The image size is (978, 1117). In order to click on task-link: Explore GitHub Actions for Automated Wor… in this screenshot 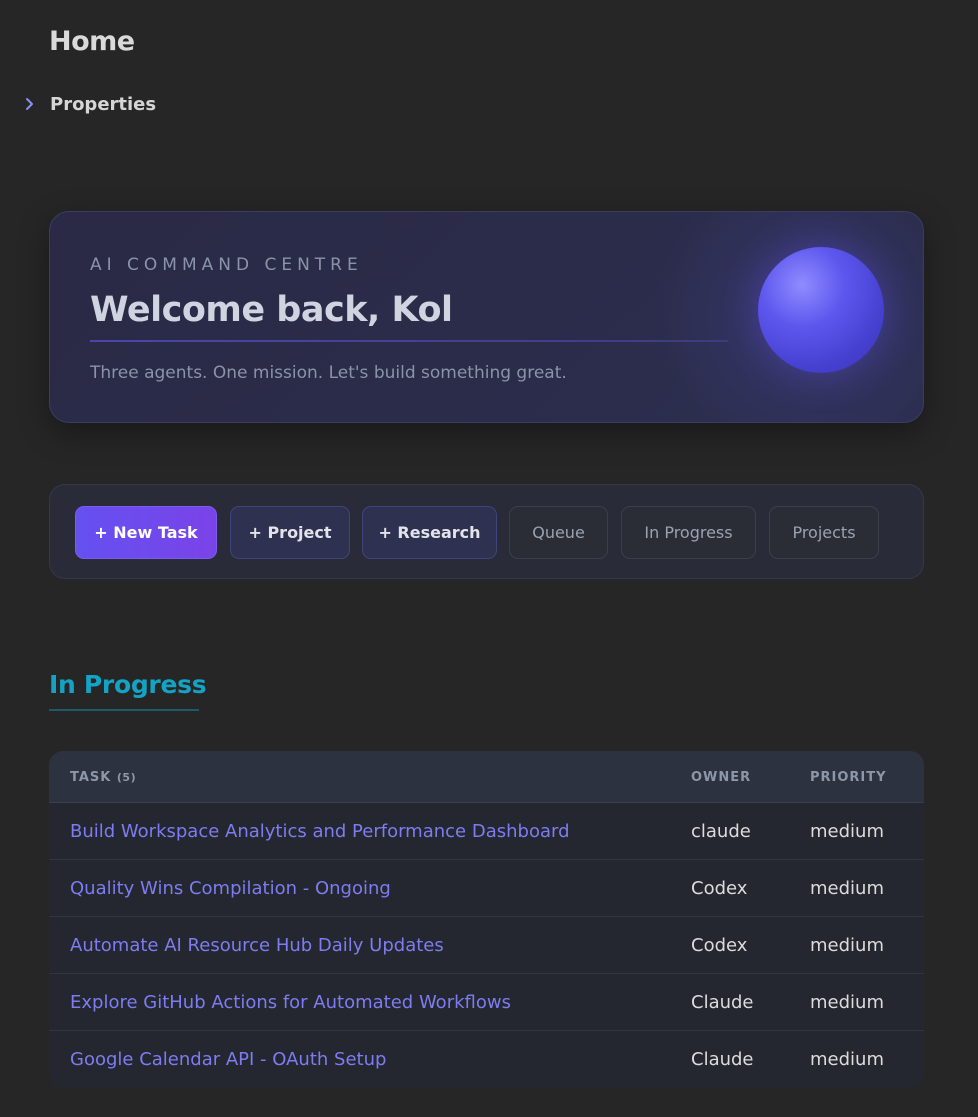, I will do `click(290, 1002)`.